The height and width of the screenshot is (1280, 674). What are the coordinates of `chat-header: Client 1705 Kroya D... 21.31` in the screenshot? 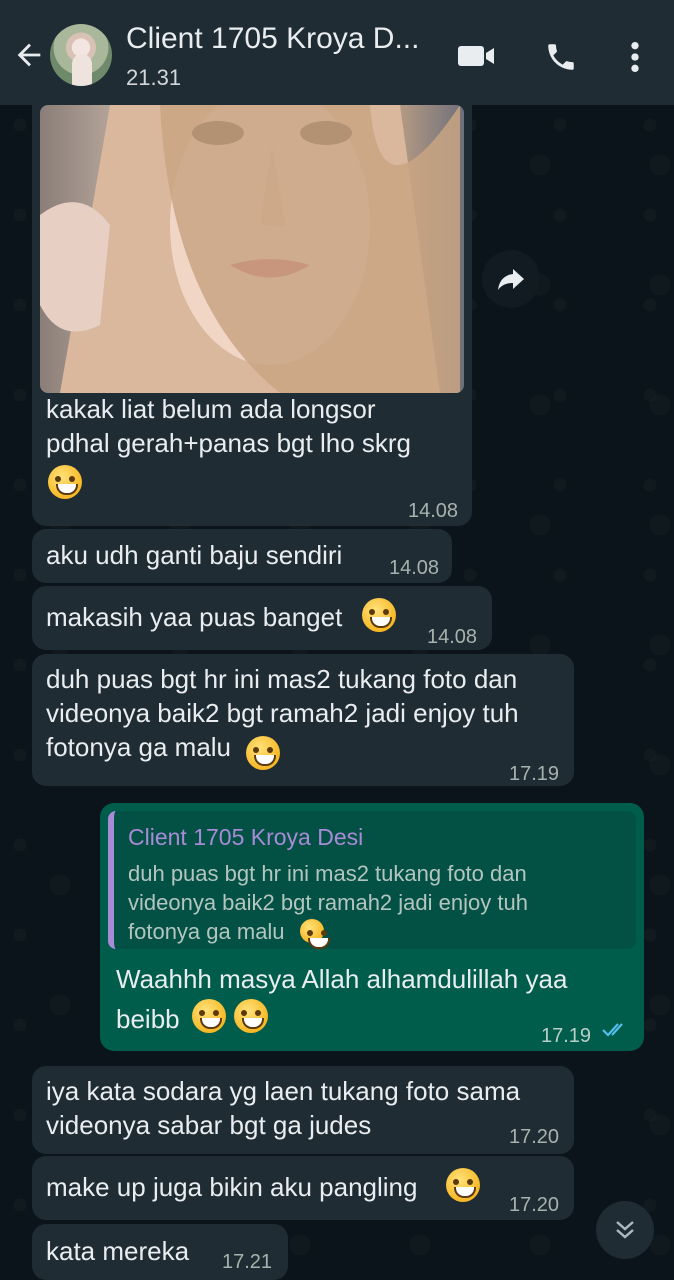 It's located at (337, 56).